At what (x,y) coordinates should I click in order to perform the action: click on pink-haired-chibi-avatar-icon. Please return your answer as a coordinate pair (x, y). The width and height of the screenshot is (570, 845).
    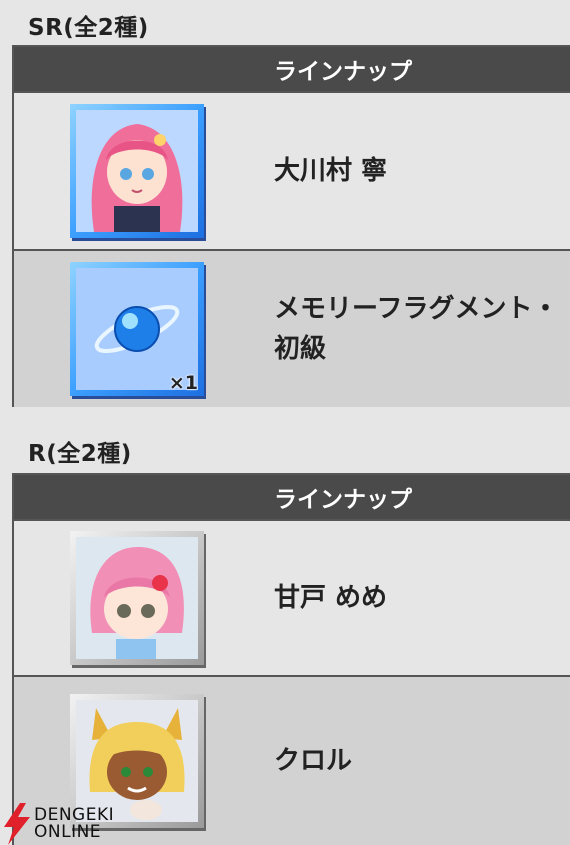
    Looking at the image, I should click on (137, 598).